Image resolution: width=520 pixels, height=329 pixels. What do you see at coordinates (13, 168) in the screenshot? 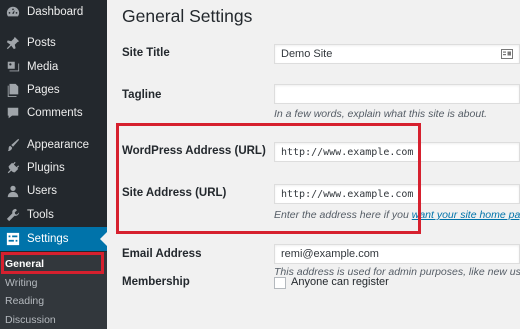
I see `plug-icon` at bounding box center [13, 168].